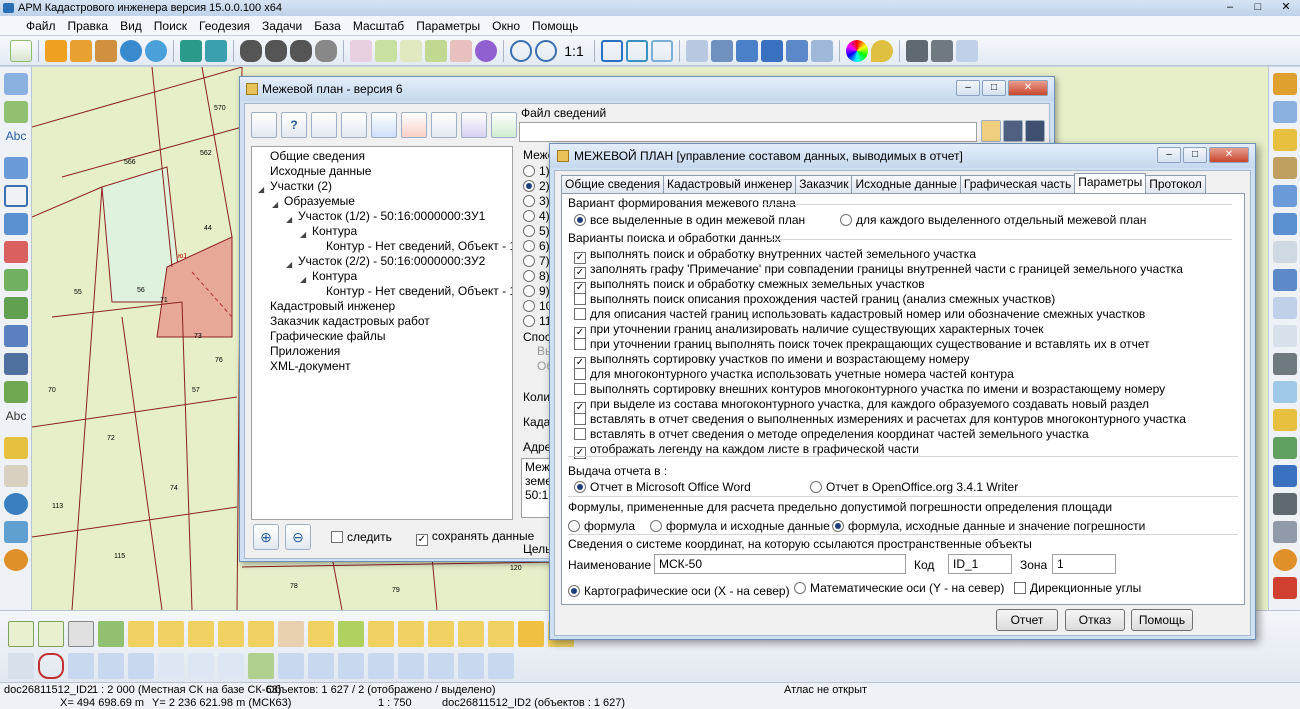 This screenshot has width=1300, height=709. I want to click on frame-check-icon, so click(637, 50).